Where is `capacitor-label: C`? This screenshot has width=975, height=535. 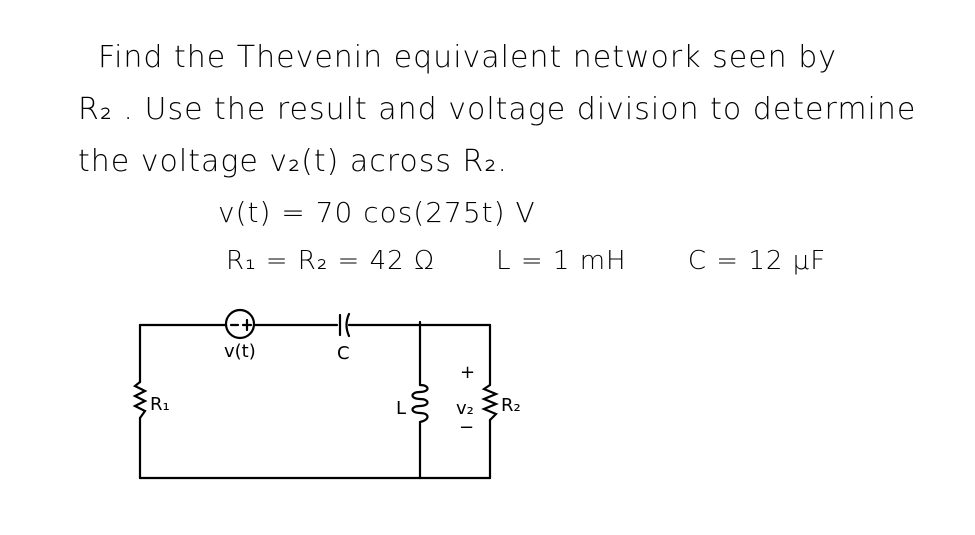
capacitor-label: C is located at coordinates (343, 353).